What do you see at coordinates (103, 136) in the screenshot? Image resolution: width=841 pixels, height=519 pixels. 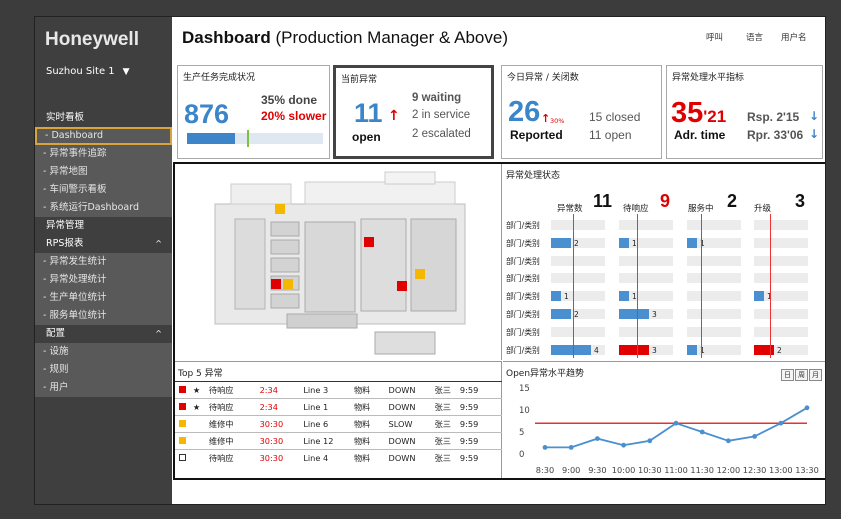 I see `nav-item-dashboard: - Dashboard` at bounding box center [103, 136].